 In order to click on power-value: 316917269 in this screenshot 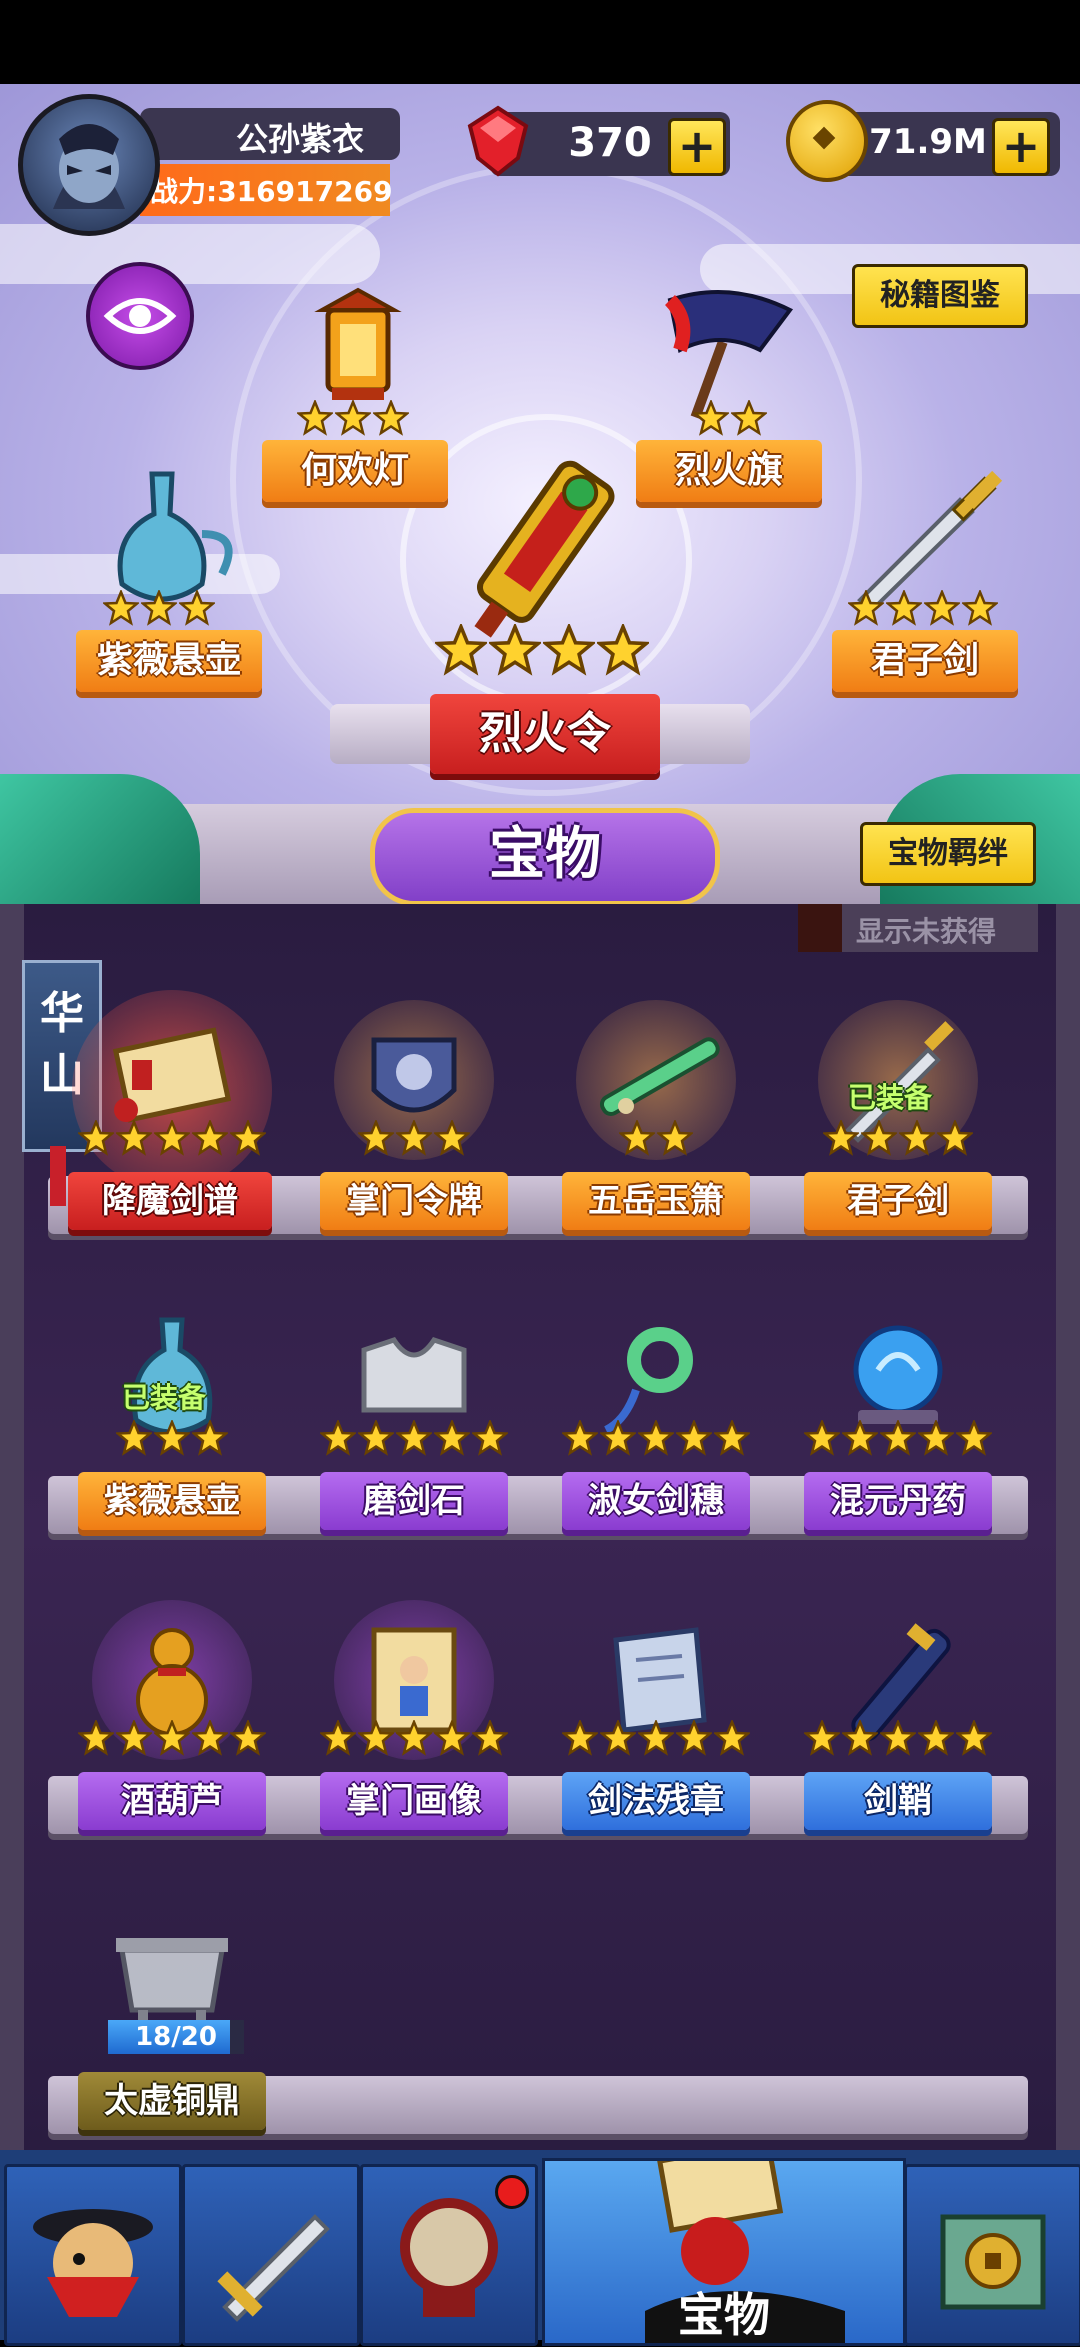, I will do `click(305, 191)`.